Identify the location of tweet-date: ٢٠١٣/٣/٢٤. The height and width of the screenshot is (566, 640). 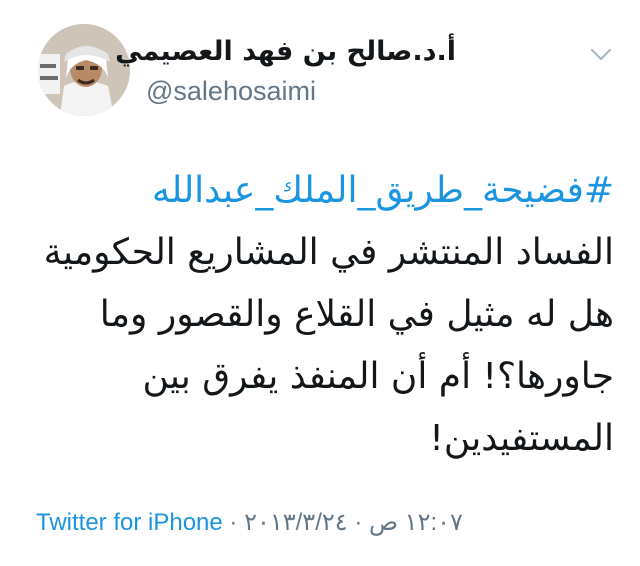
(296, 522).